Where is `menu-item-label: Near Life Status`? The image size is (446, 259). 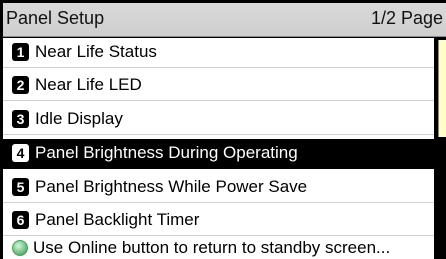 menu-item-label: Near Life Status is located at coordinates (96, 51).